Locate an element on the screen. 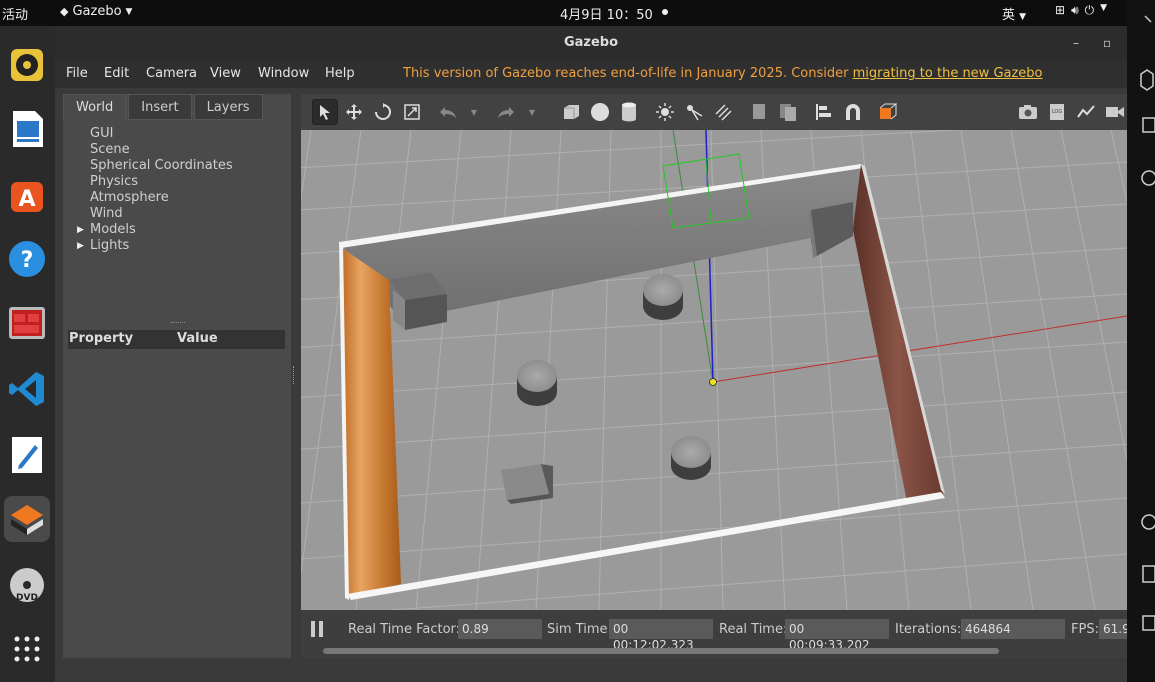 This screenshot has width=1155, height=682. gazebo-dock-icon is located at coordinates (27, 519).